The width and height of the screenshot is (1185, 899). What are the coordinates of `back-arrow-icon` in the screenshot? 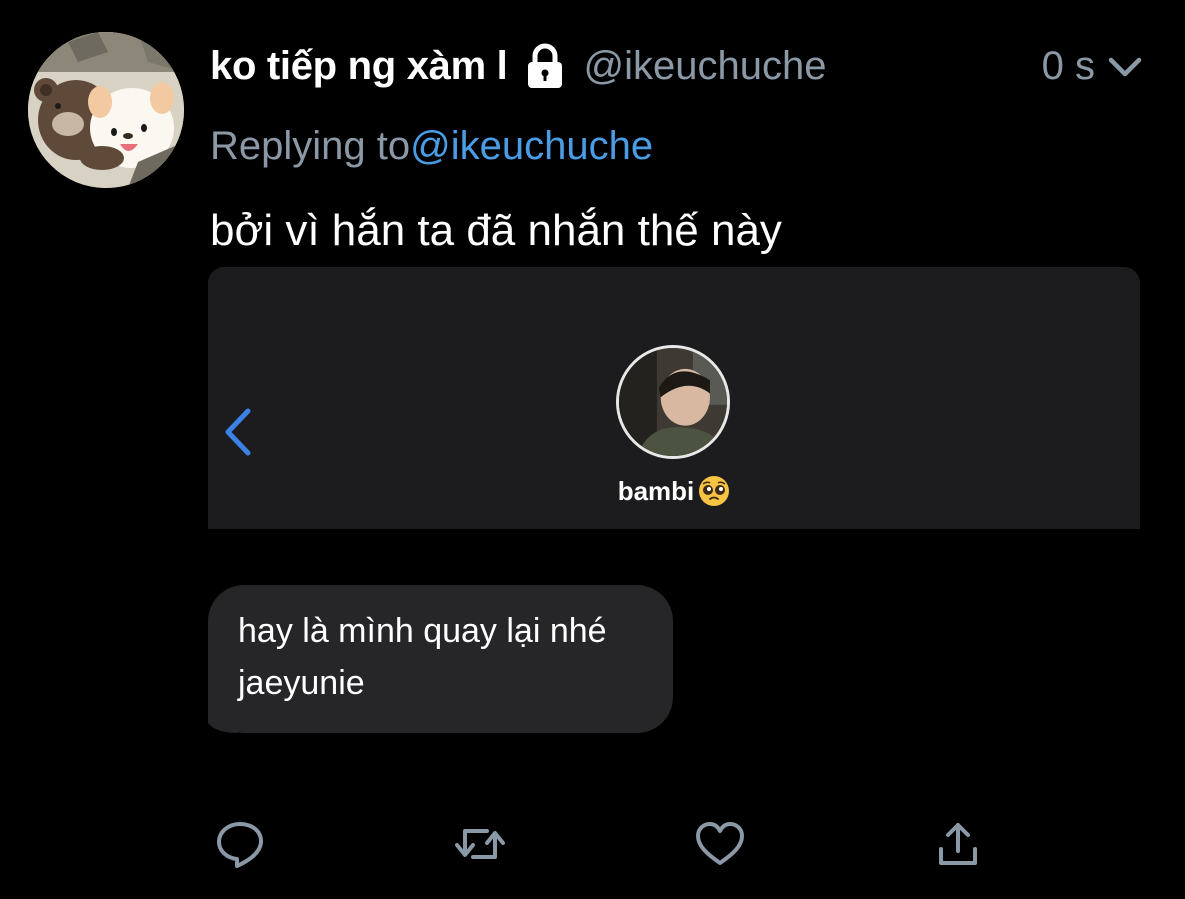 It's located at (238, 432).